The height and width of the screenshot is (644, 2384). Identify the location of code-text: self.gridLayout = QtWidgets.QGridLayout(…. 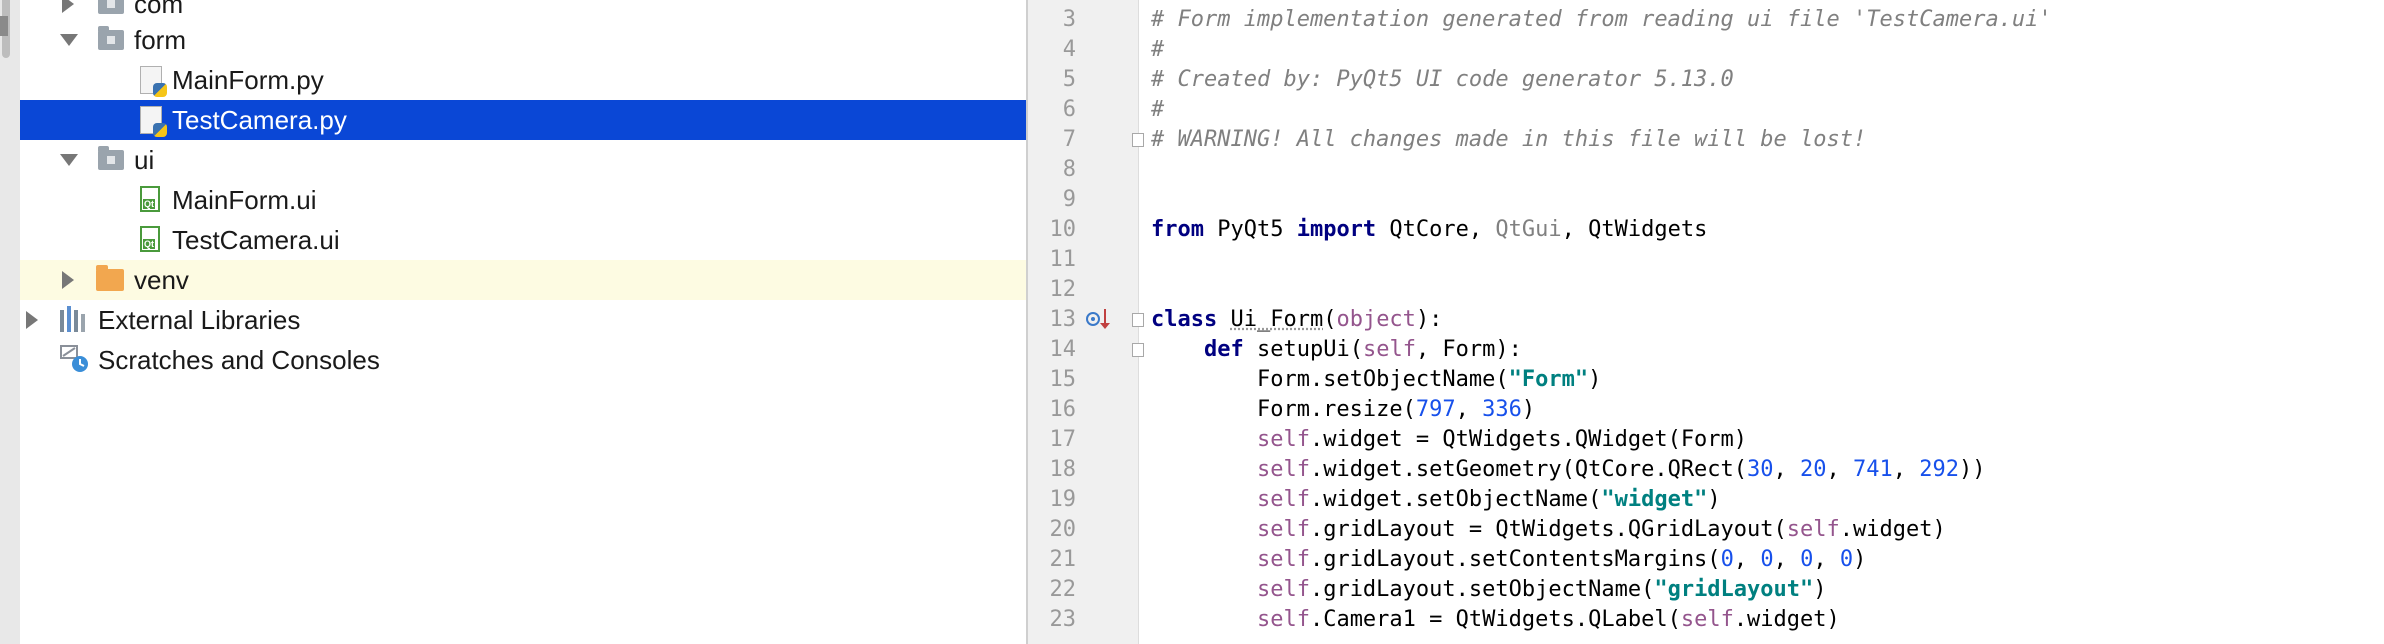
(1601, 529).